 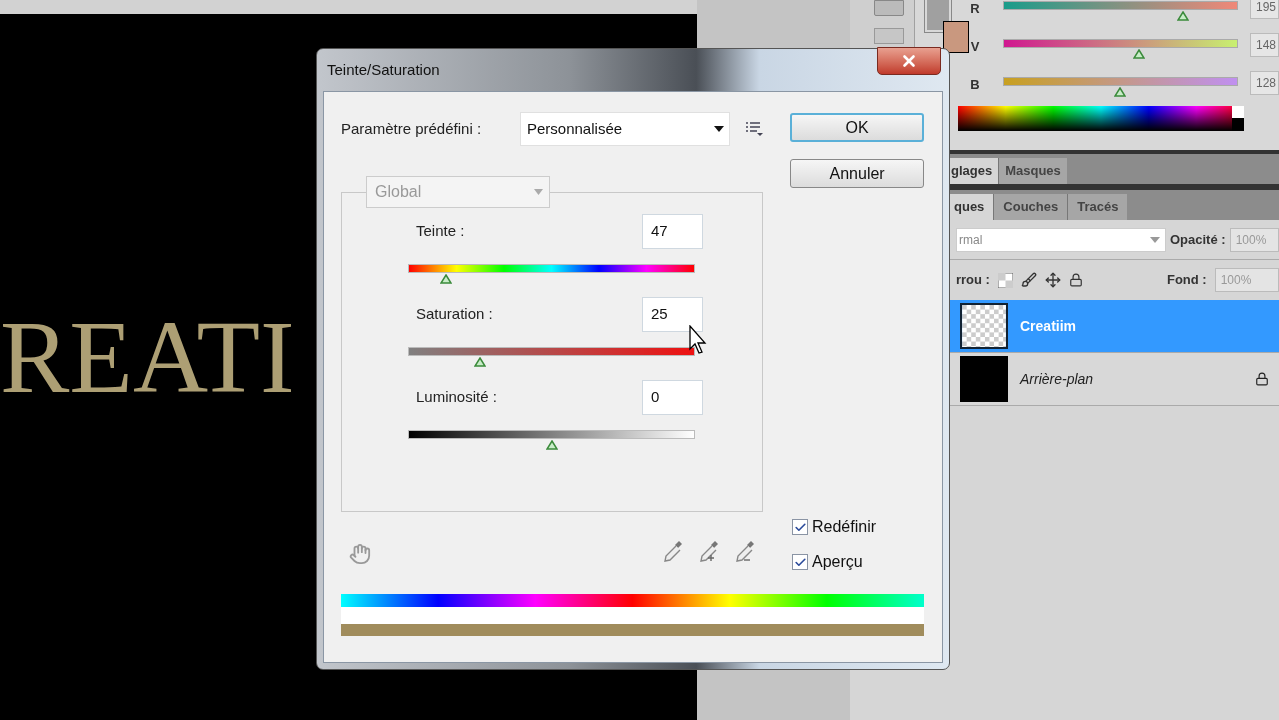 What do you see at coordinates (1100, 118) in the screenshot?
I see `color-spectrum` at bounding box center [1100, 118].